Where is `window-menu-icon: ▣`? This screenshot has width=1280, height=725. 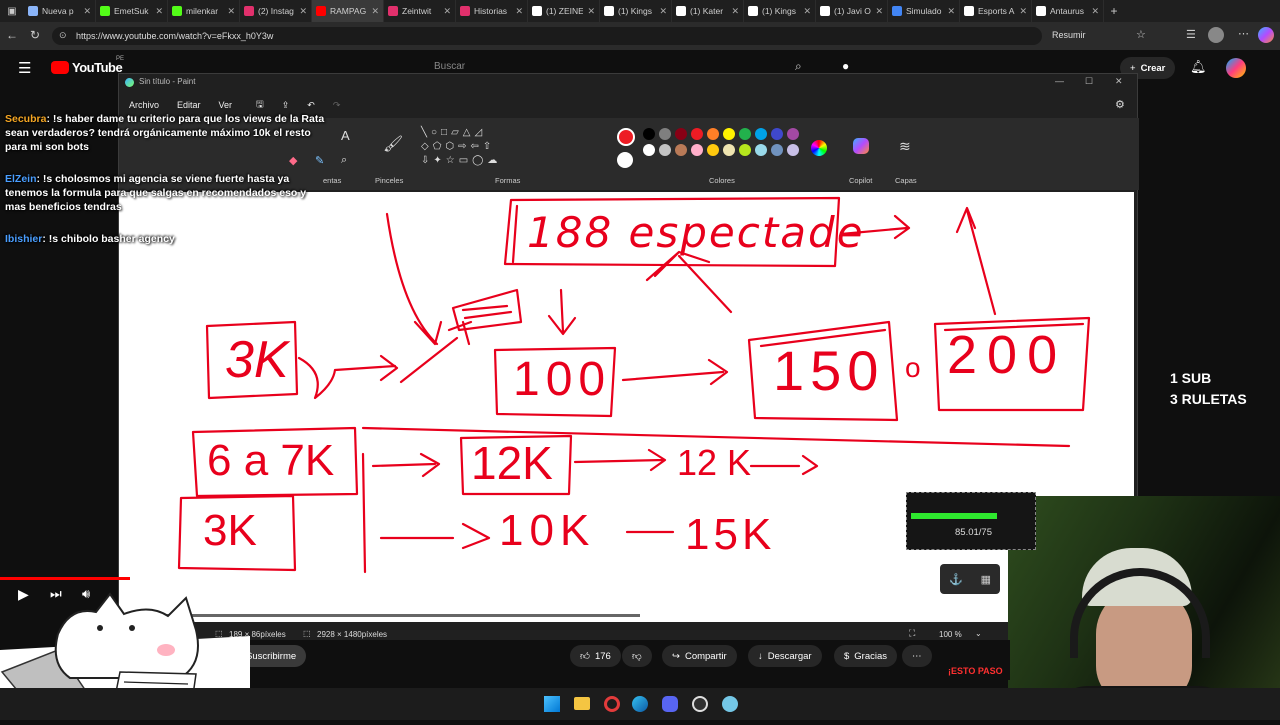
window-menu-icon: ▣ is located at coordinates (12, 11).